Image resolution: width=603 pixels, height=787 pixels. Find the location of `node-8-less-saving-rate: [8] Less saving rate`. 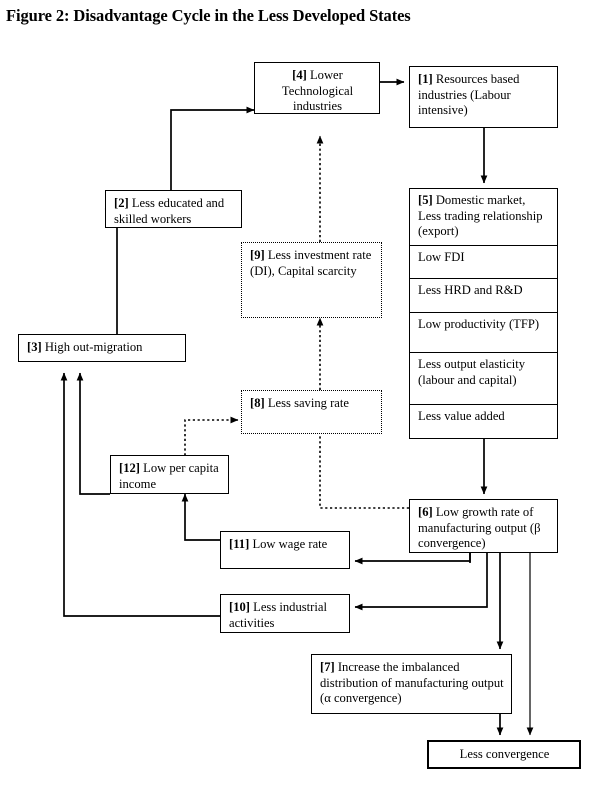

node-8-less-saving-rate: [8] Less saving rate is located at coordinates (311, 412).